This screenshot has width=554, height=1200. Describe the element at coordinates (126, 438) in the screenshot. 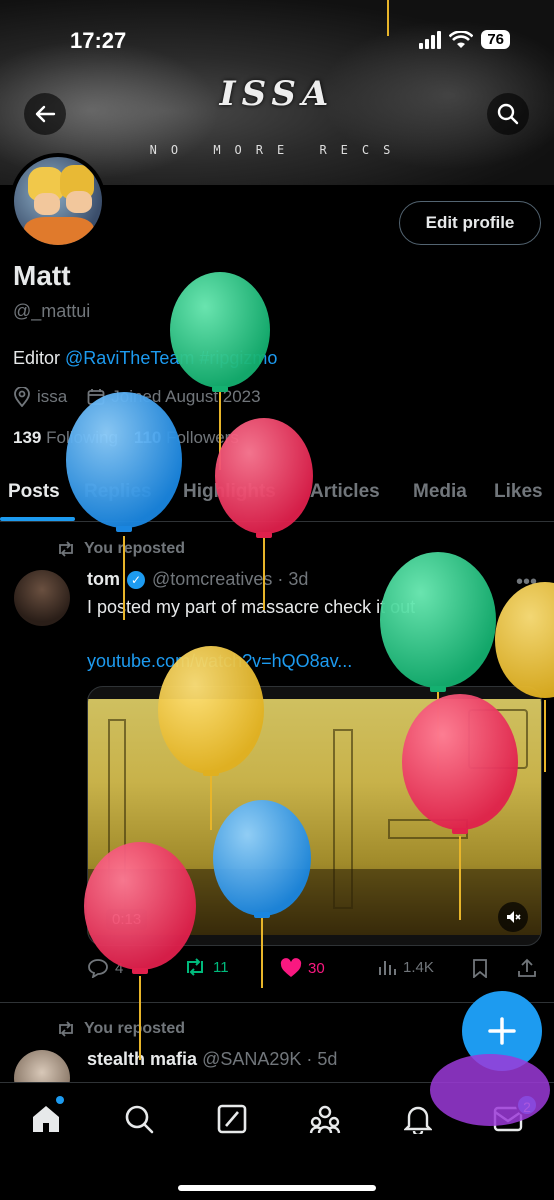

I see `follow-stats: 139 Following 110 Followers` at that location.